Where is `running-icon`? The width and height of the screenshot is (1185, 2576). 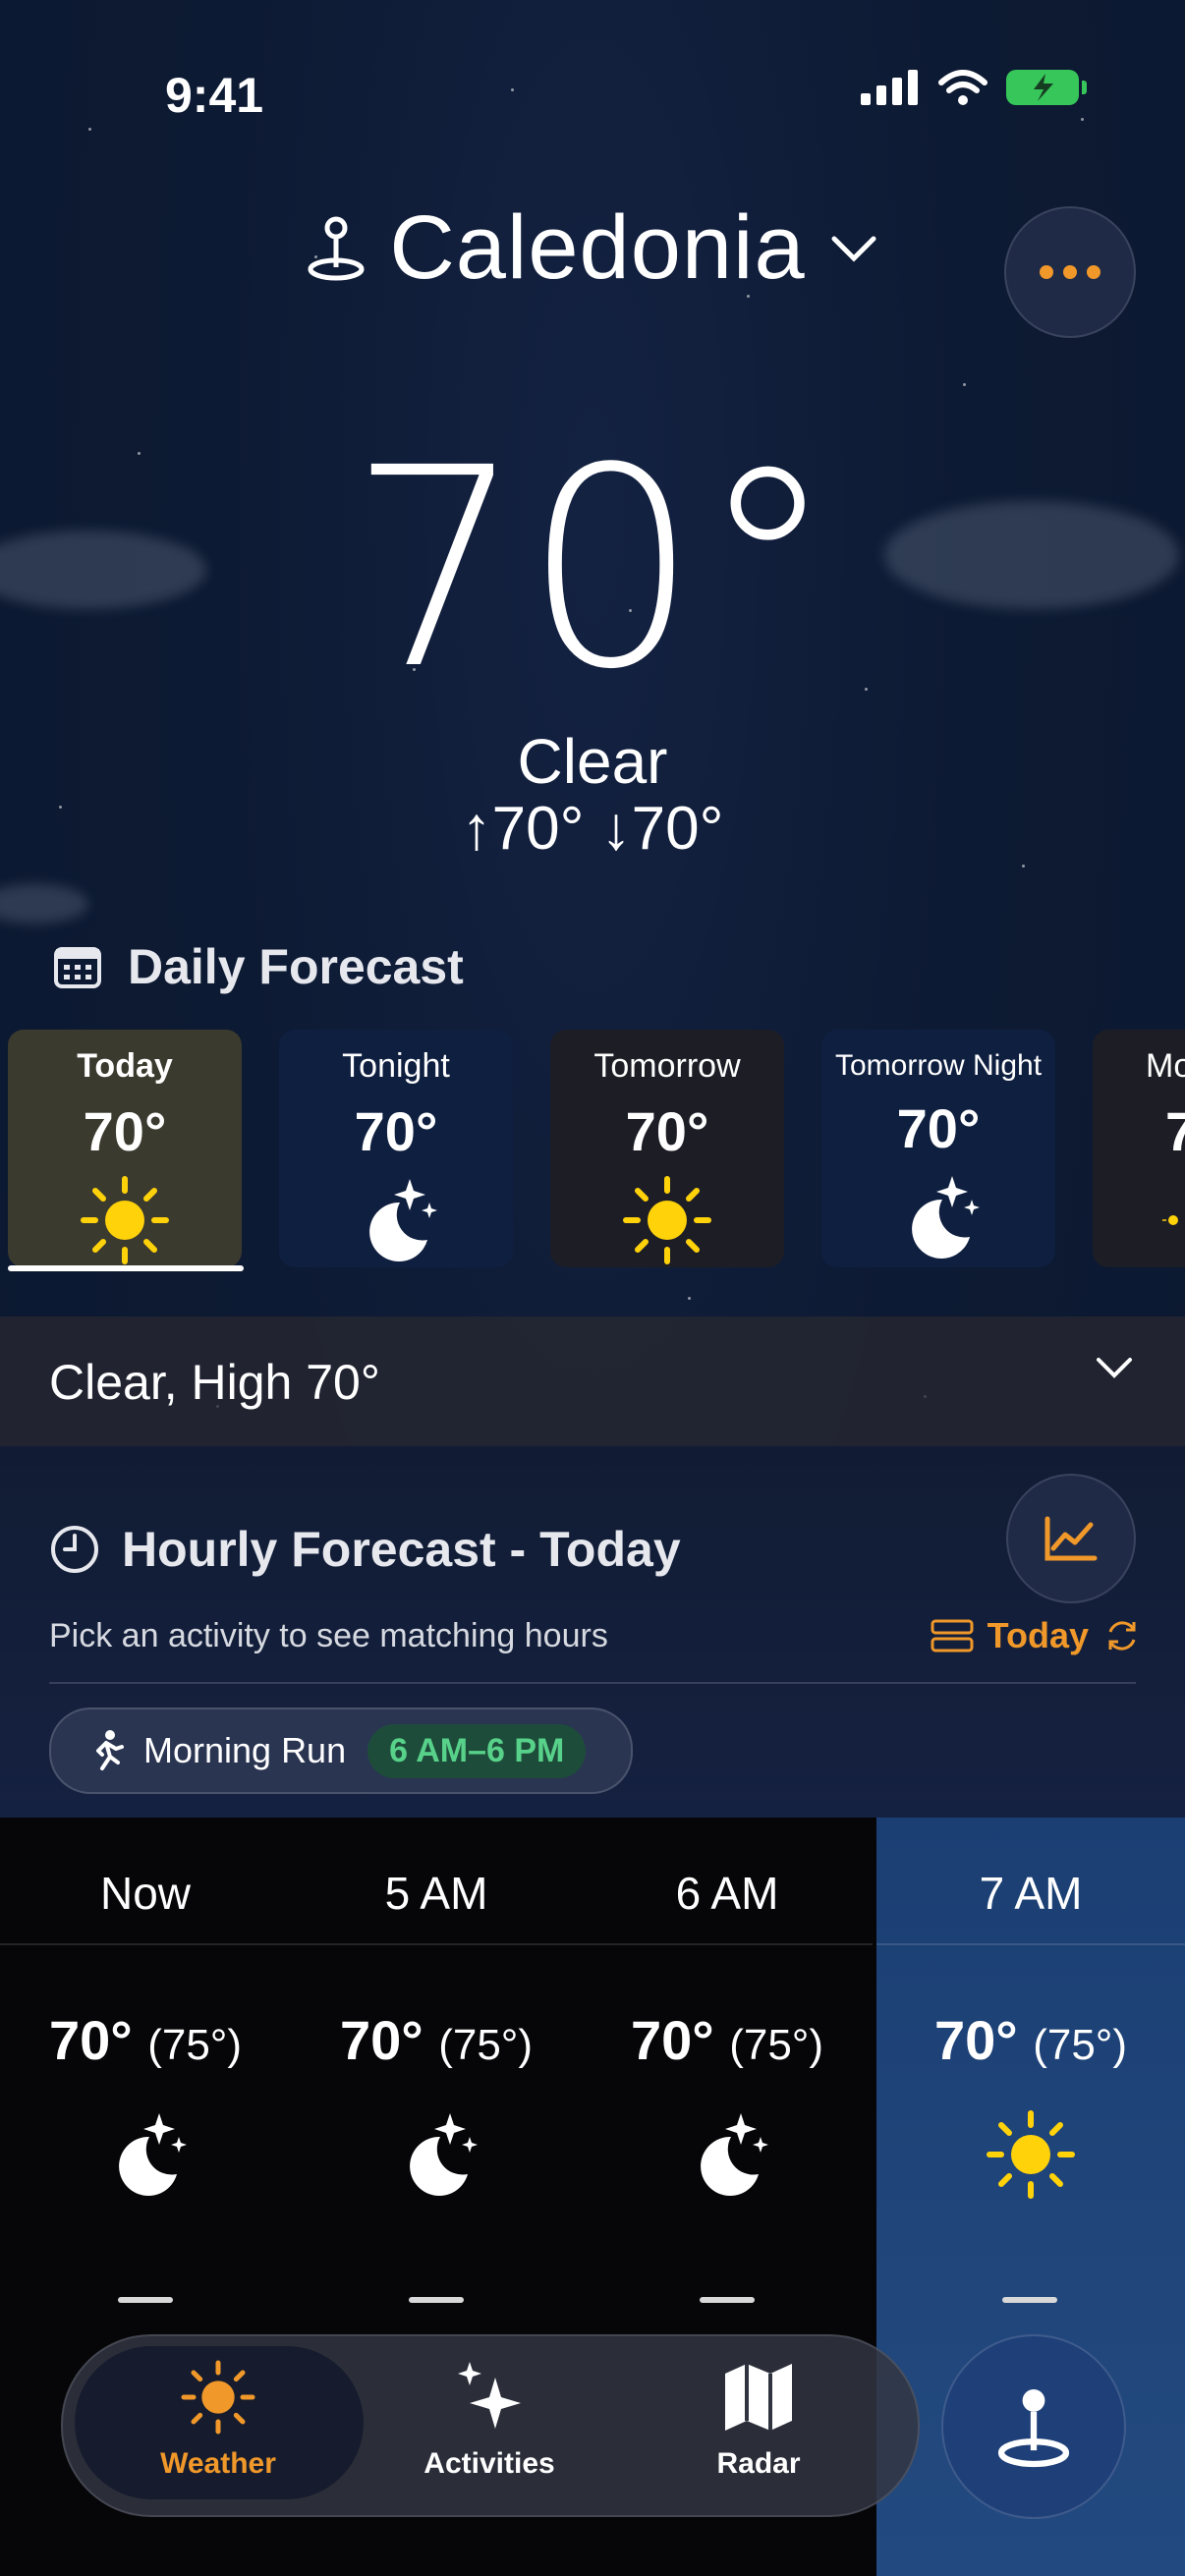
running-icon is located at coordinates (110, 1750).